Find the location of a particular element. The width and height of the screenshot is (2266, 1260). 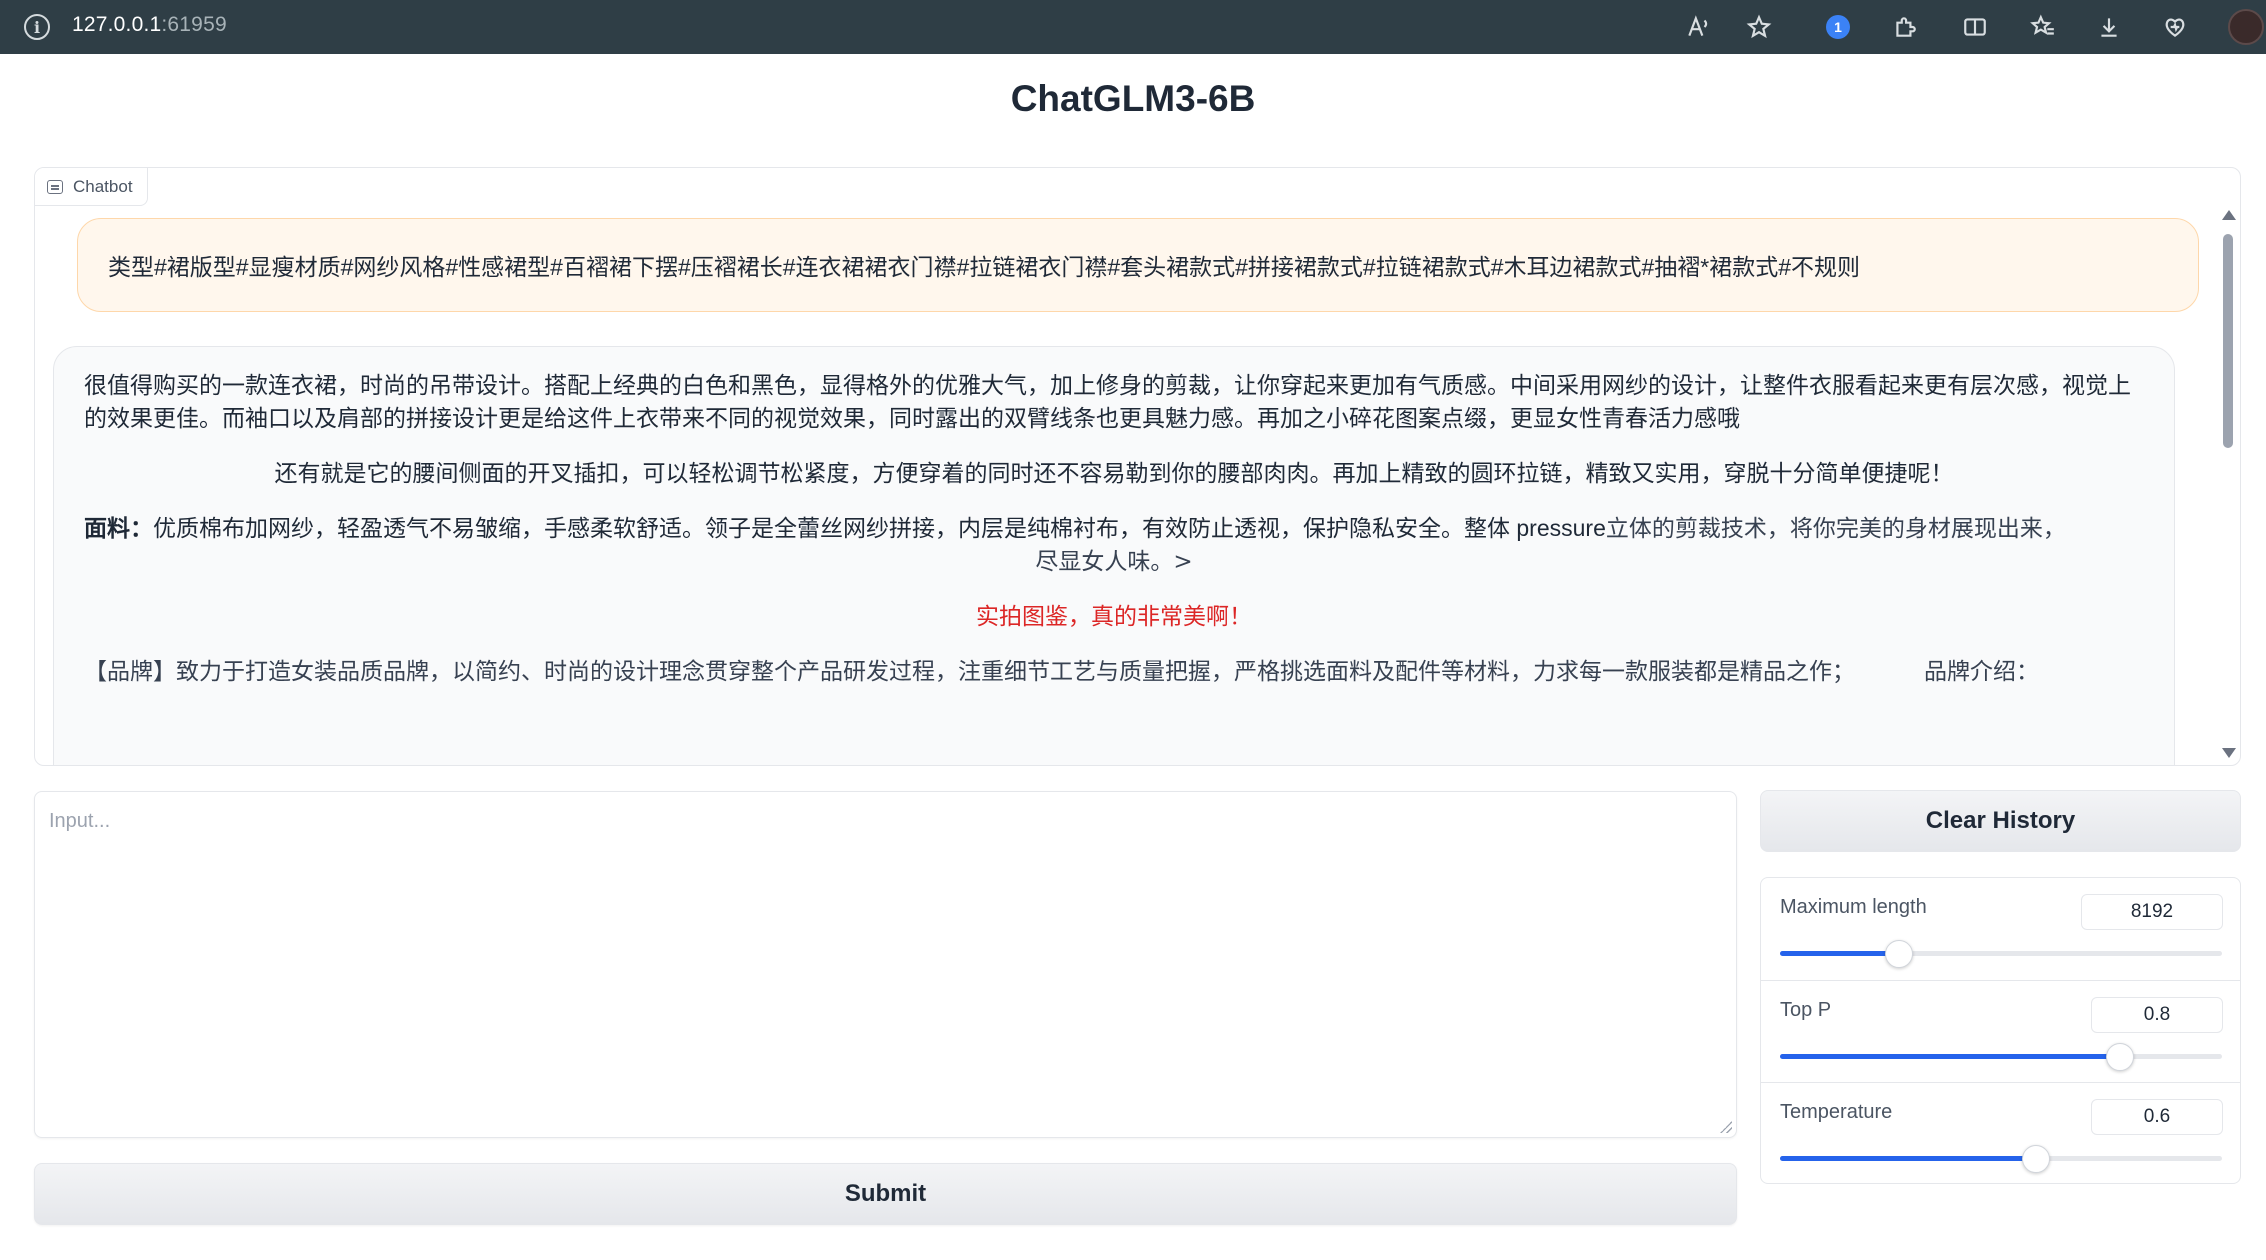

submit-button: Submit is located at coordinates (885, 1194).